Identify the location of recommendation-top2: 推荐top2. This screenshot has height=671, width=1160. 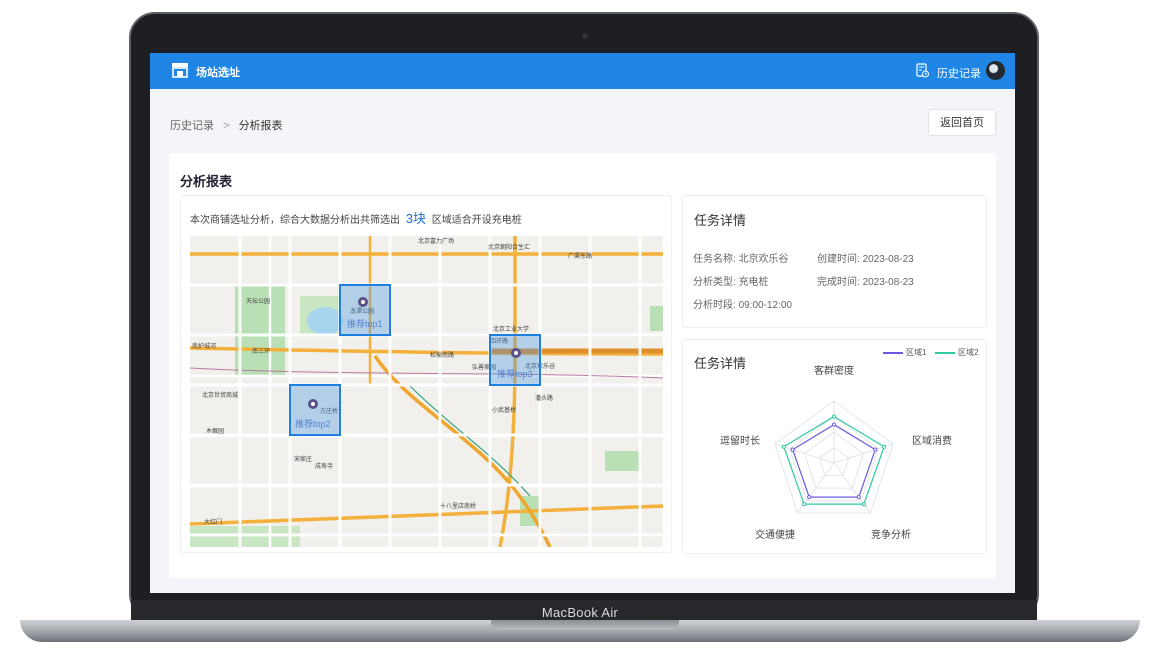
(315, 410).